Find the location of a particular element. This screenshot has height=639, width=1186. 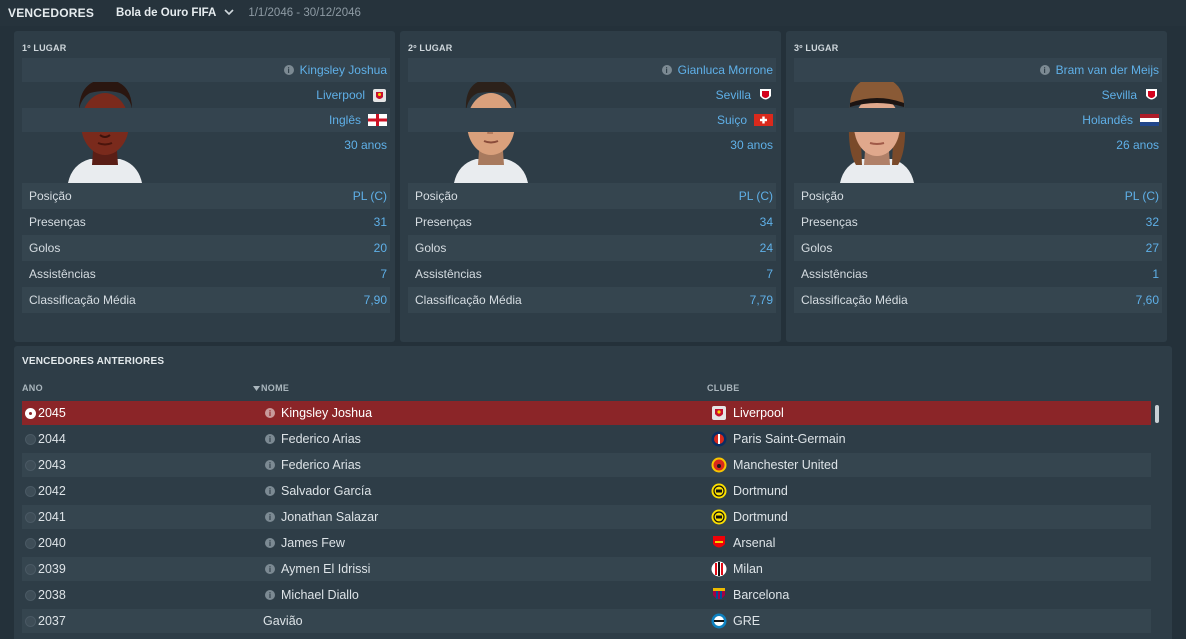

player-nationality-row: Suiço is located at coordinates (592, 120).